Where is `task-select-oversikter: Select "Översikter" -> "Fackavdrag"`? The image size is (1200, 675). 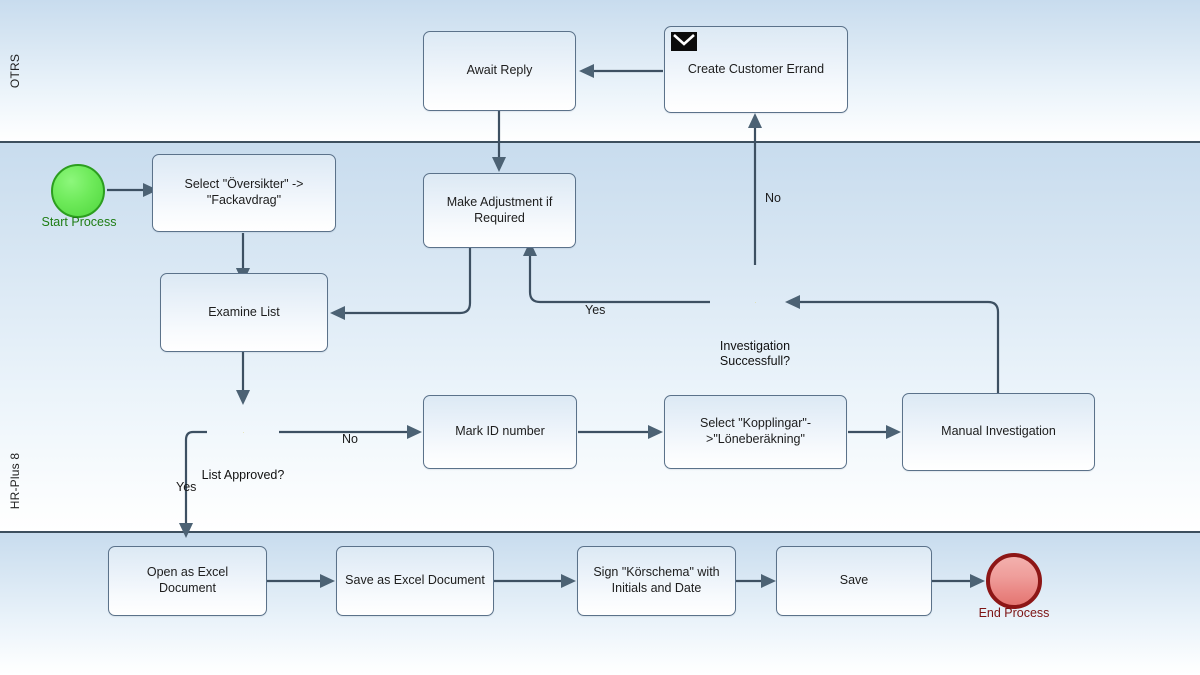
task-select-oversikter: Select "Översikter" -> "Fackavdrag" is located at coordinates (244, 193).